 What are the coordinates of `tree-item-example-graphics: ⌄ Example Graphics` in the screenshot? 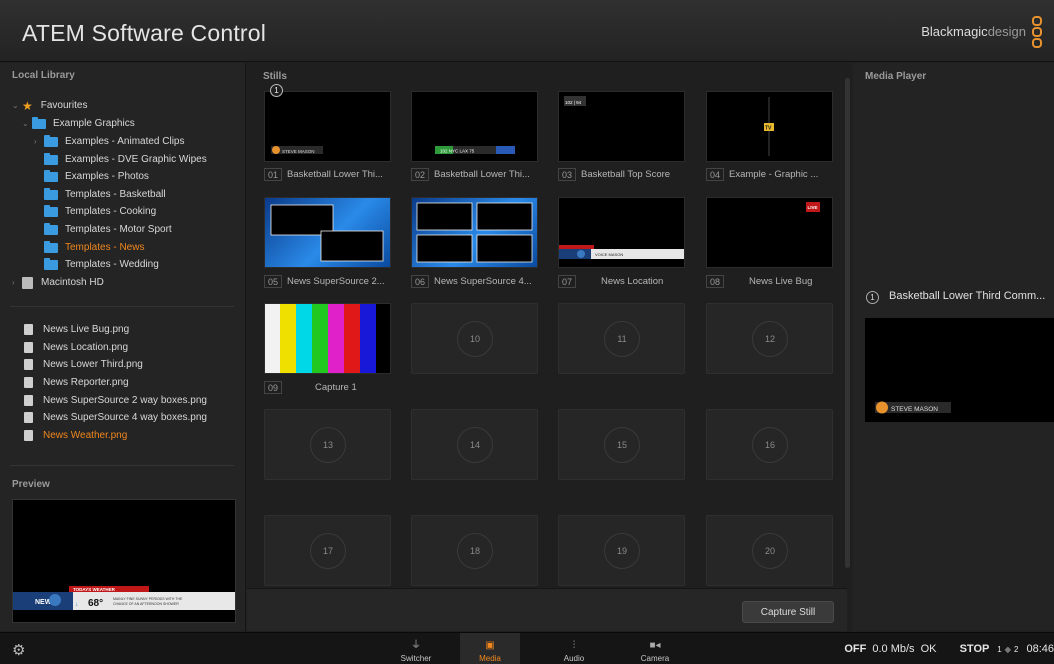 It's located at (78, 123).